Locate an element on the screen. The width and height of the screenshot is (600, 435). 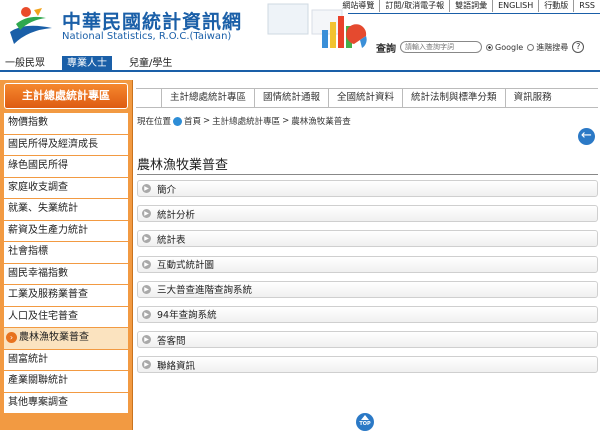
breadcrumb-prefix: 現在位置 is located at coordinates (154, 122).